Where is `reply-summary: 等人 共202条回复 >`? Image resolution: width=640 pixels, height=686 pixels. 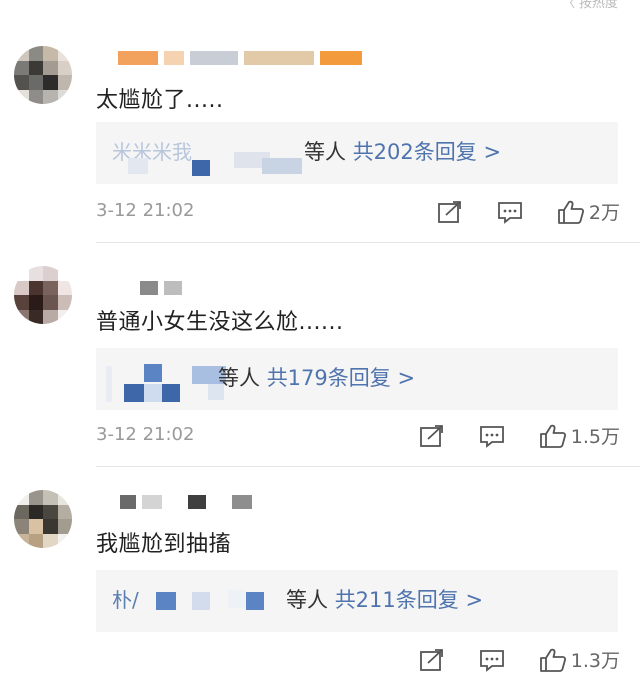
reply-summary: 等人 共202条回复 > is located at coordinates (402, 151).